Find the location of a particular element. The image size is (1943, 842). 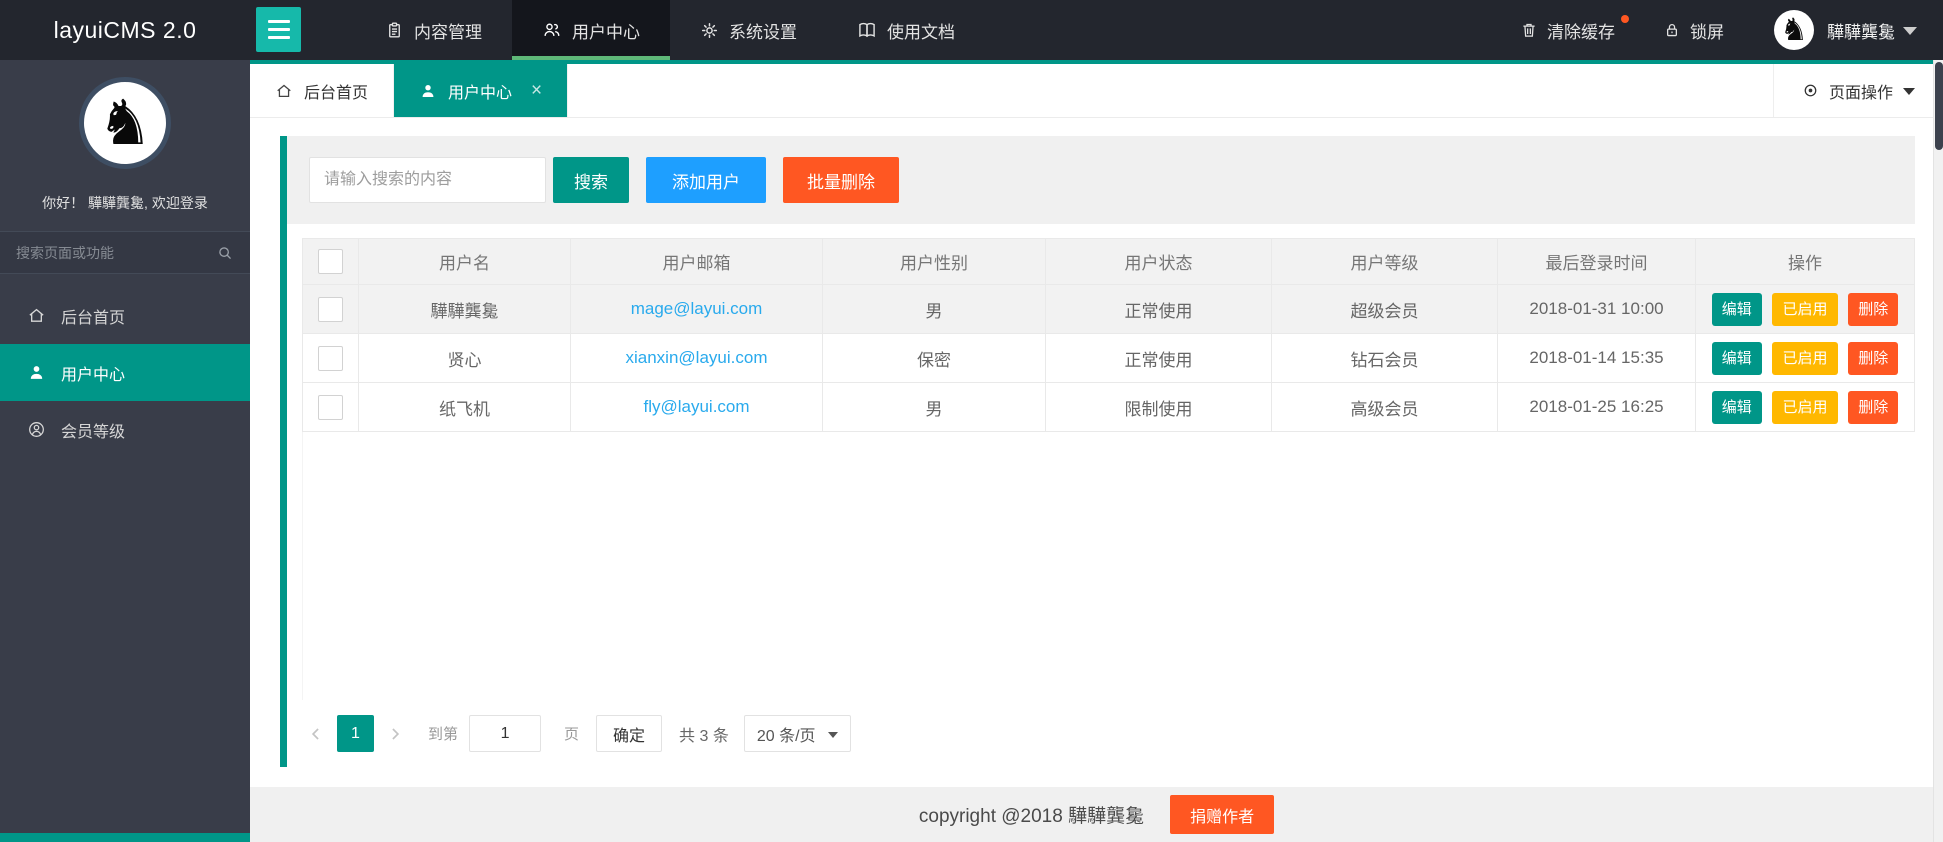

col-header-username: 用户名 is located at coordinates (464, 261).